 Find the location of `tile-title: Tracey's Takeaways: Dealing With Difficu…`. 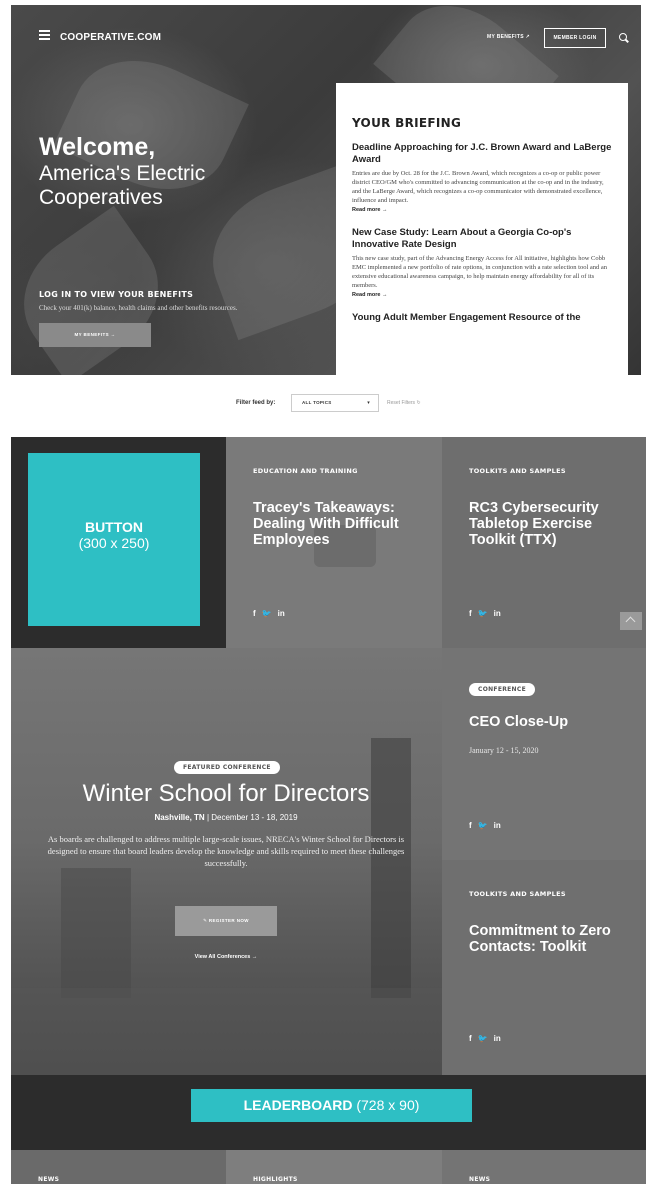

tile-title: Tracey's Takeaways: Dealing With Difficu… is located at coordinates (338, 524).